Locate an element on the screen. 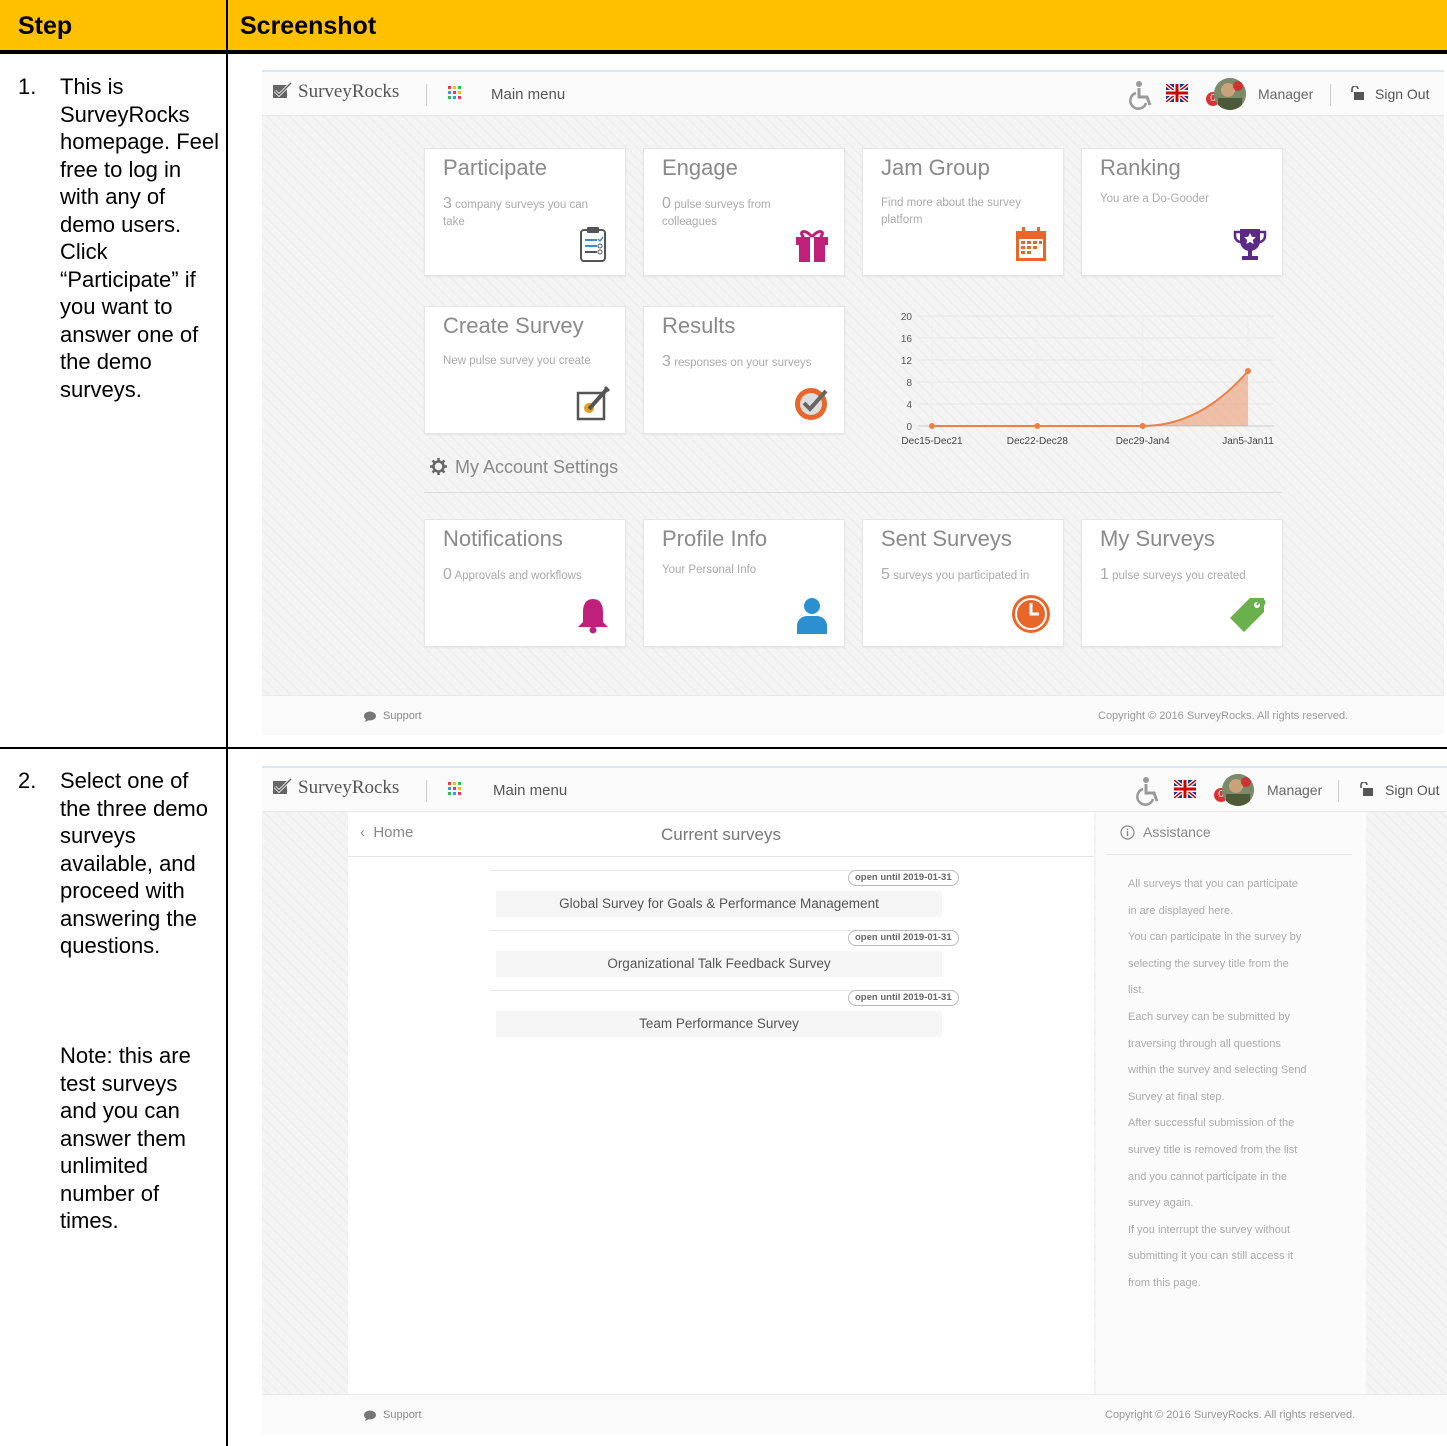 This screenshot has width=1447, height=1446. account-settings-heading: My Account Settings is located at coordinates (524, 467).